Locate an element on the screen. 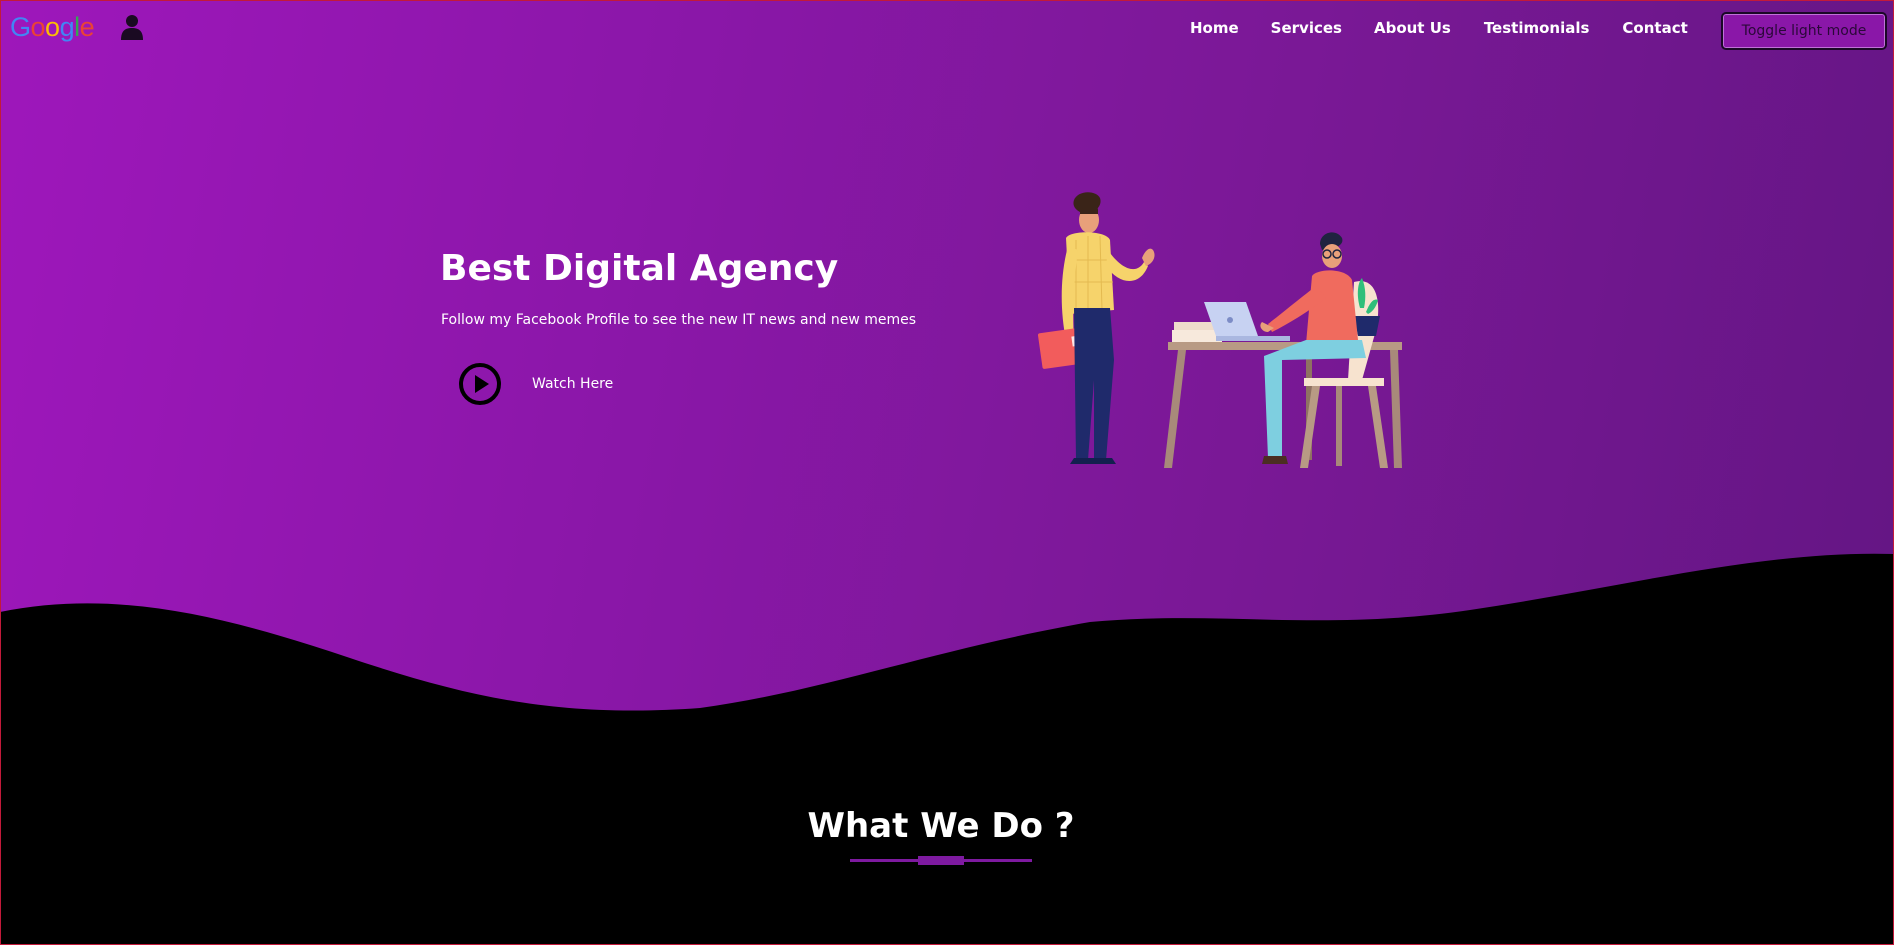 This screenshot has width=1894, height=945. google-logo: Google is located at coordinates (52, 27).